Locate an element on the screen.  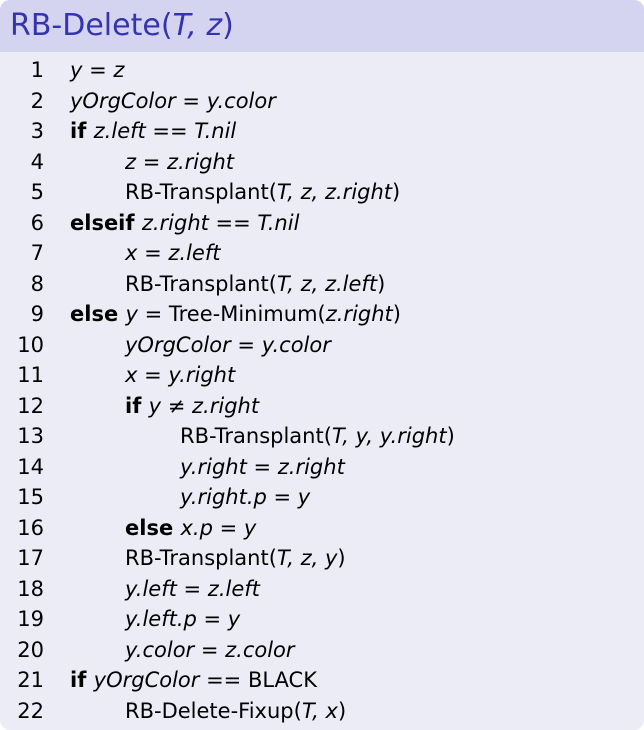
line-number: 3 is located at coordinates (37, 131).